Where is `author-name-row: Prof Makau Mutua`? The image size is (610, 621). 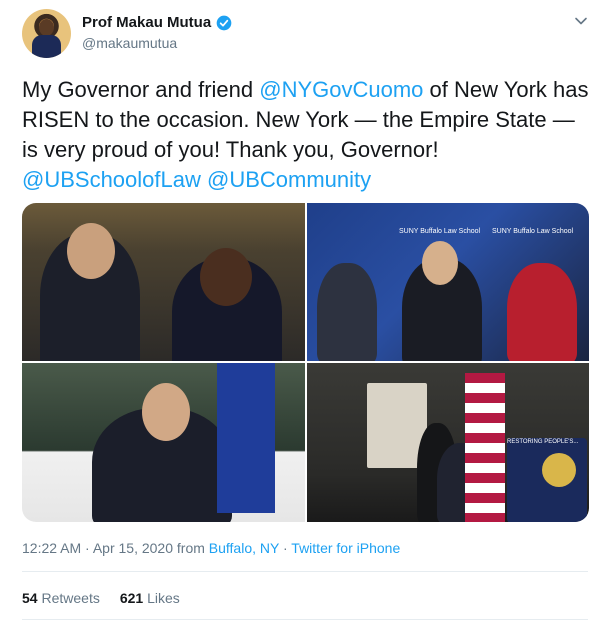 author-name-row: Prof Makau Mutua is located at coordinates (157, 22).